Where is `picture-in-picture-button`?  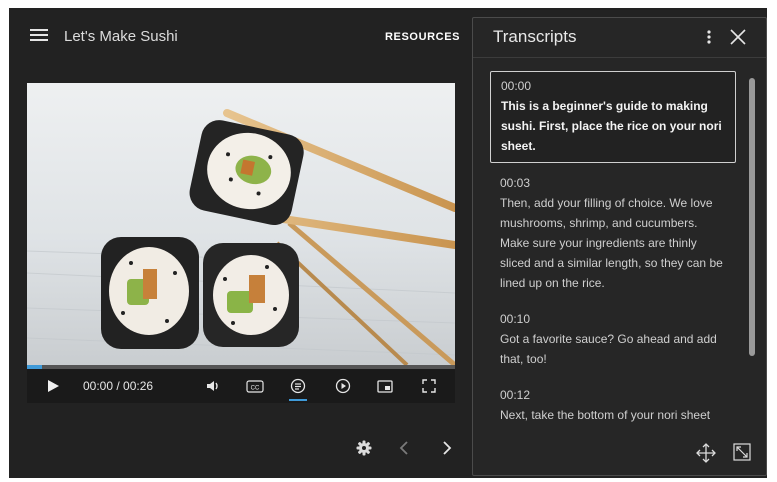
picture-in-picture-button is located at coordinates (385, 386).